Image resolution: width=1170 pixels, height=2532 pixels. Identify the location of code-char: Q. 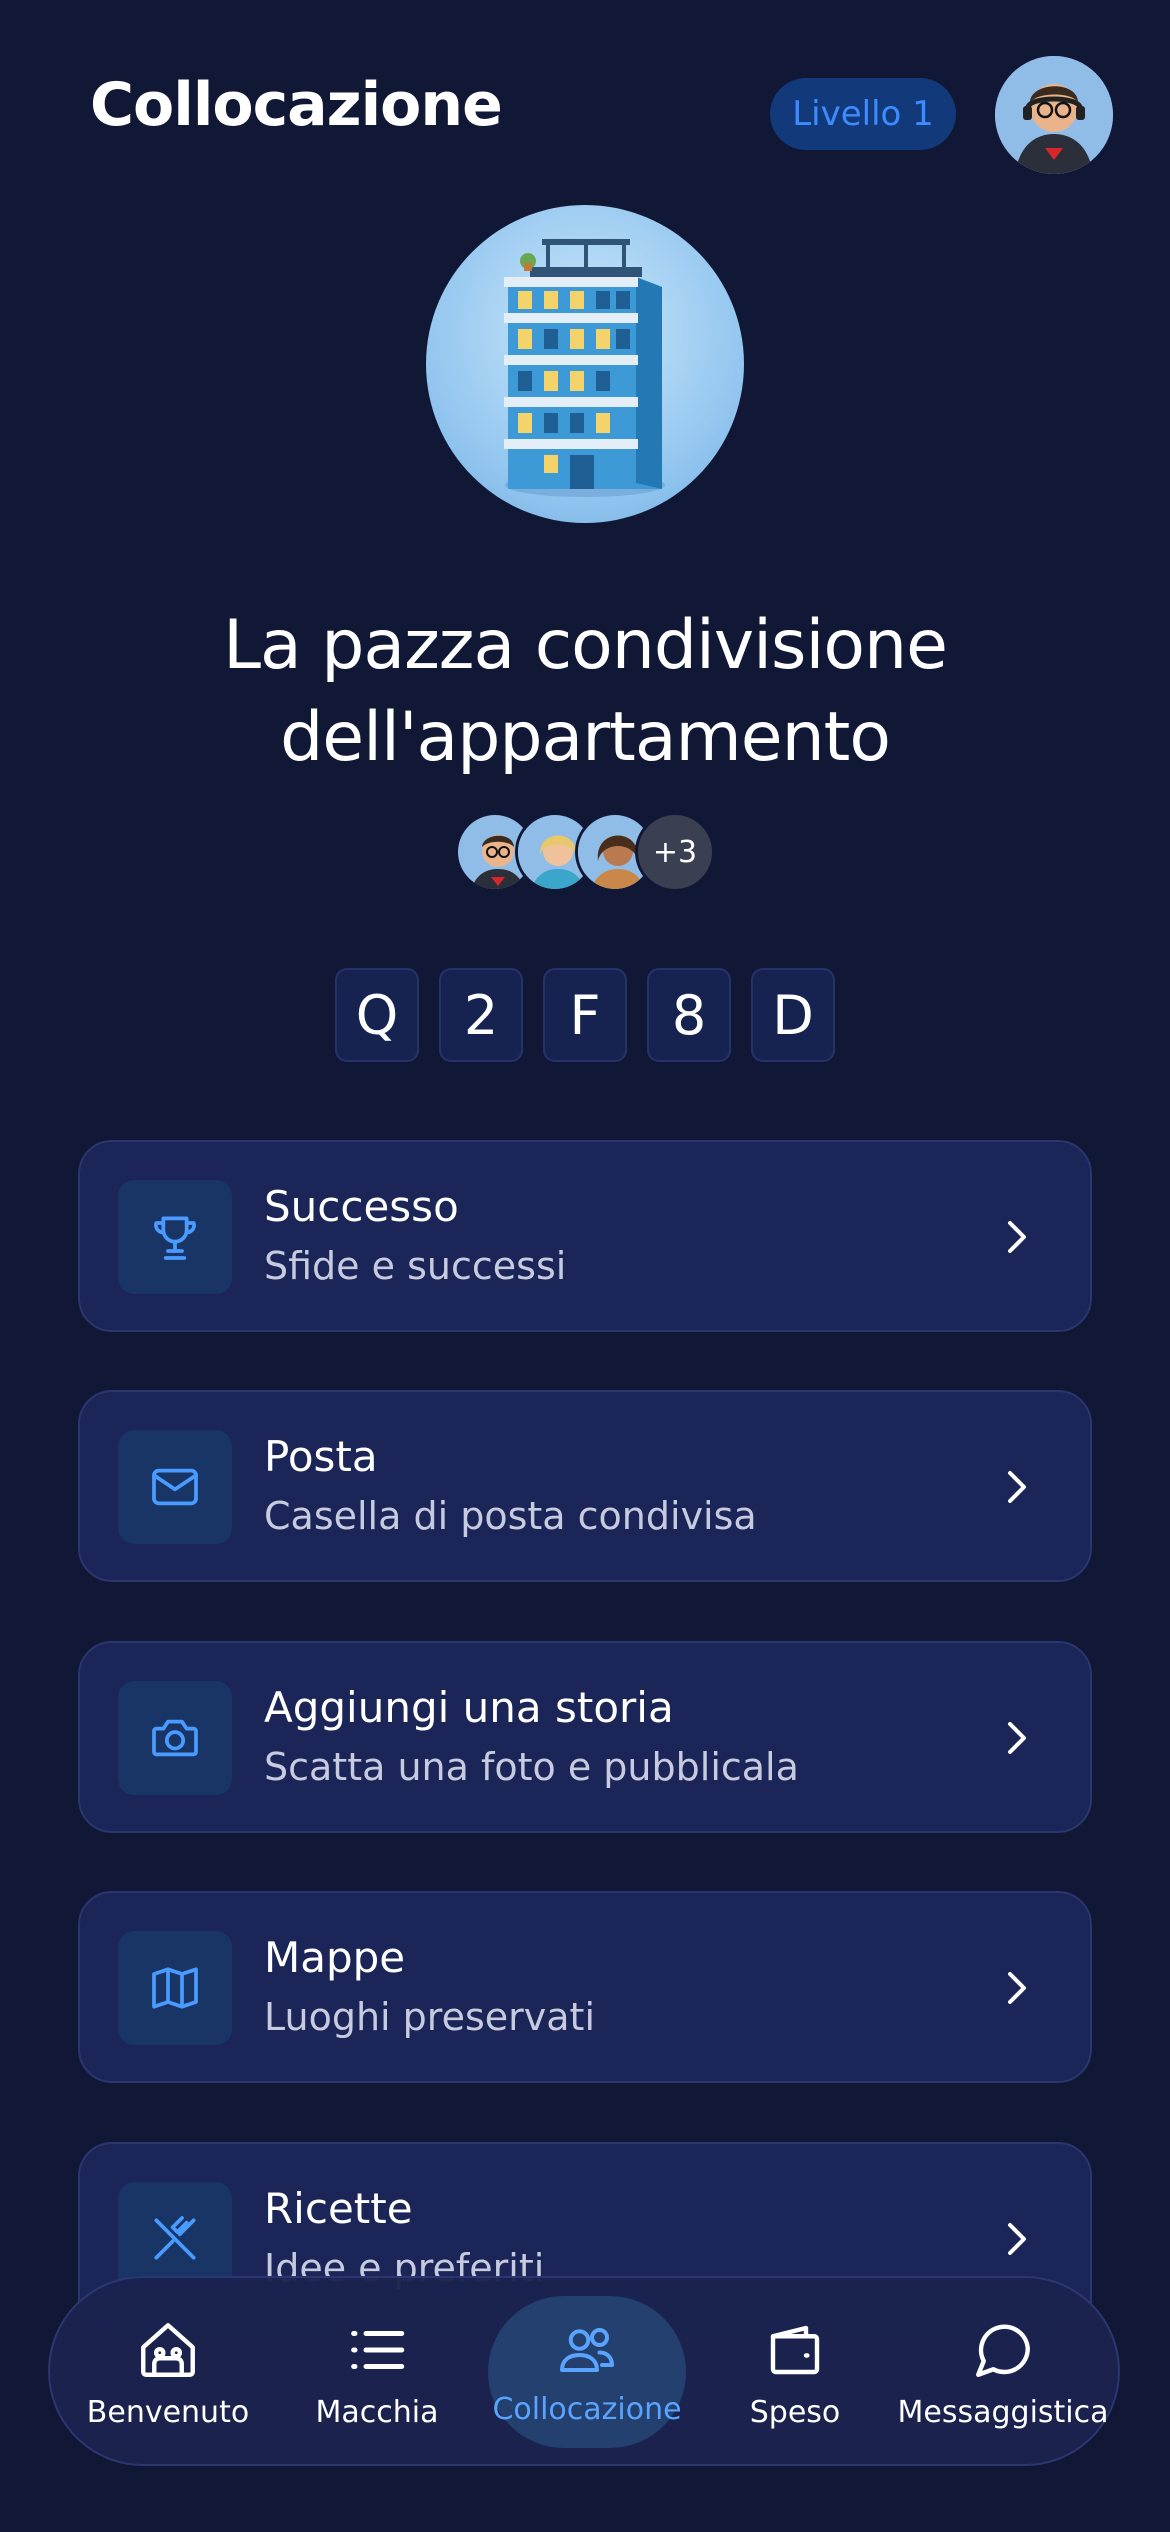
(377, 1015).